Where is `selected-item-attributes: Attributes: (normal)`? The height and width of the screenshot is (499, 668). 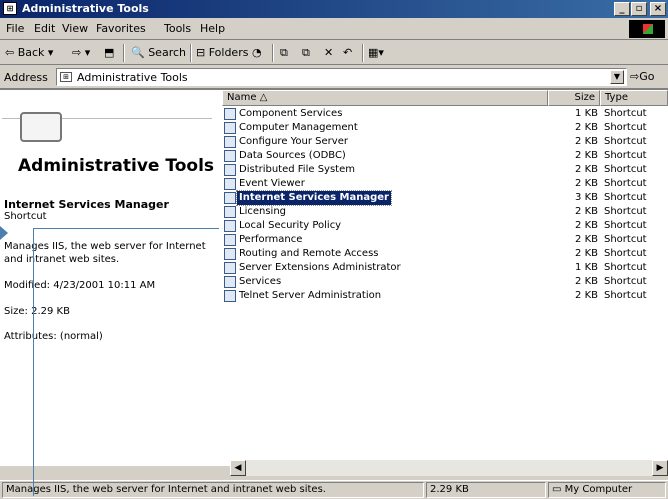 selected-item-attributes: Attributes: (normal) is located at coordinates (53, 336).